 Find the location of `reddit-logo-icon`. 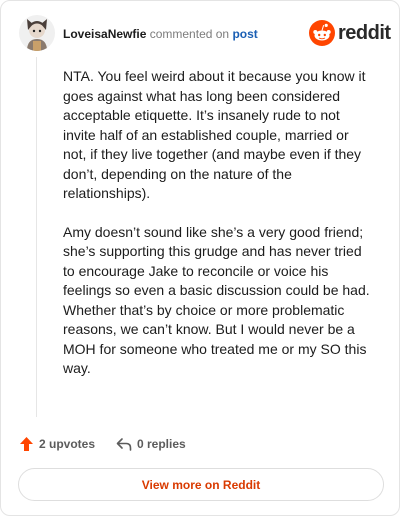

reddit-logo-icon is located at coordinates (322, 33).